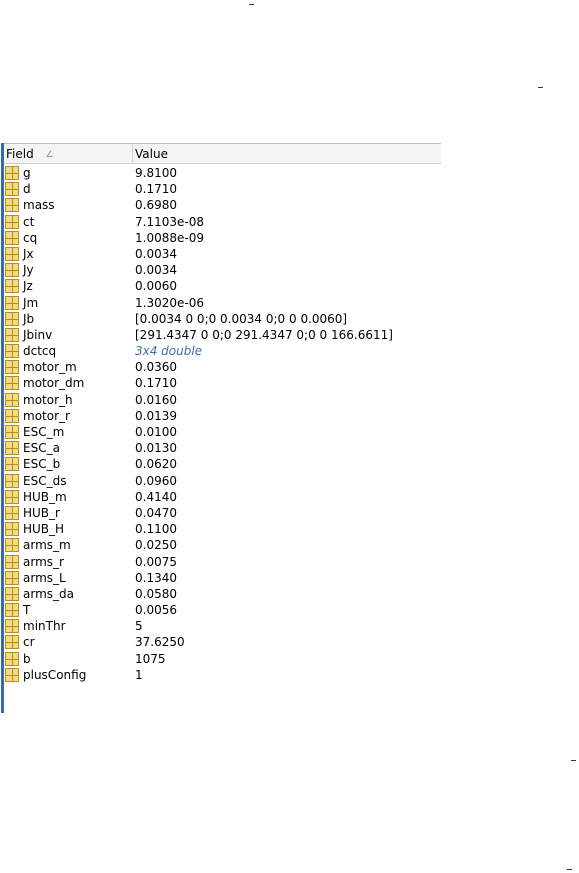 The height and width of the screenshot is (873, 579). Describe the element at coordinates (50, 367) in the screenshot. I see `field-name: motor_m` at that location.